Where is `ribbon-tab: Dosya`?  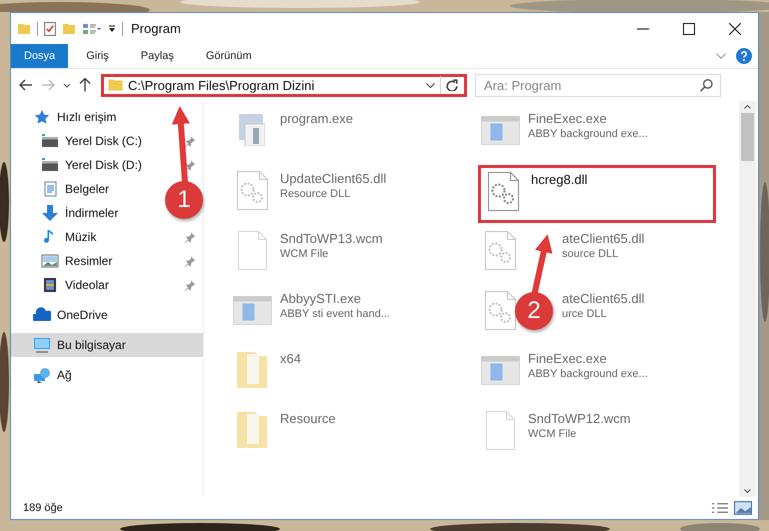
ribbon-tab: Dosya is located at coordinates (39, 56).